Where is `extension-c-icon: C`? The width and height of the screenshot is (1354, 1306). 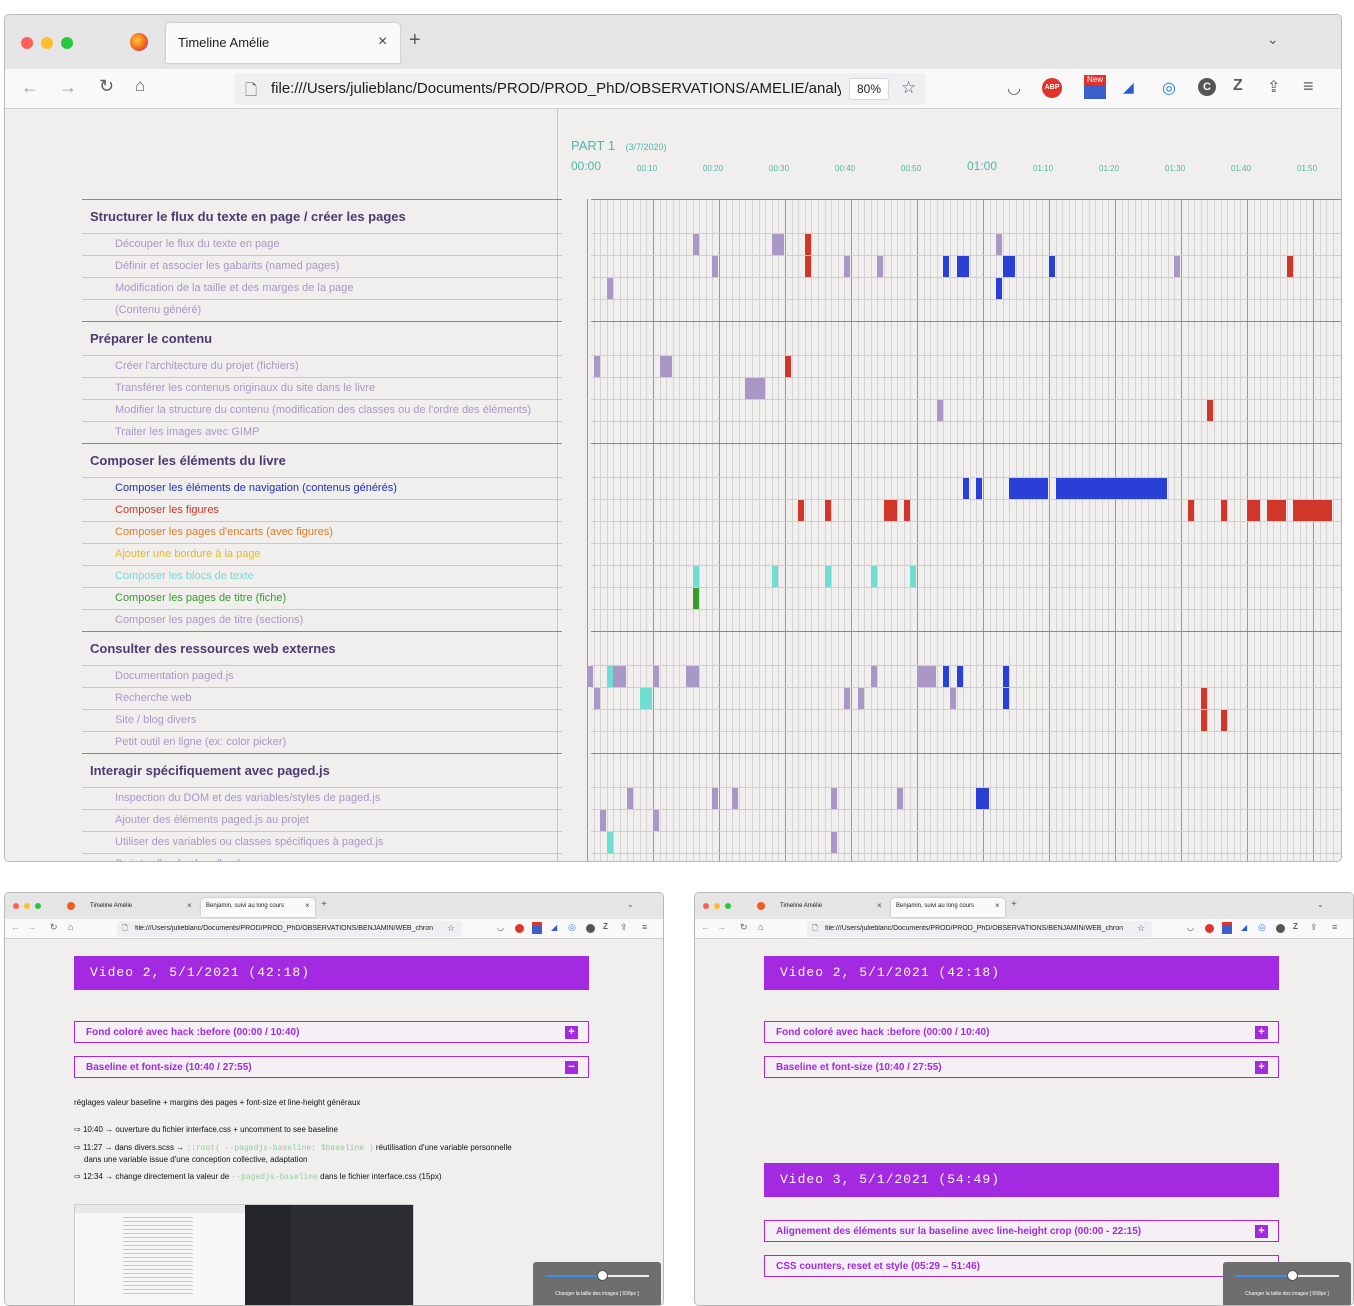
extension-c-icon: C is located at coordinates (1207, 87).